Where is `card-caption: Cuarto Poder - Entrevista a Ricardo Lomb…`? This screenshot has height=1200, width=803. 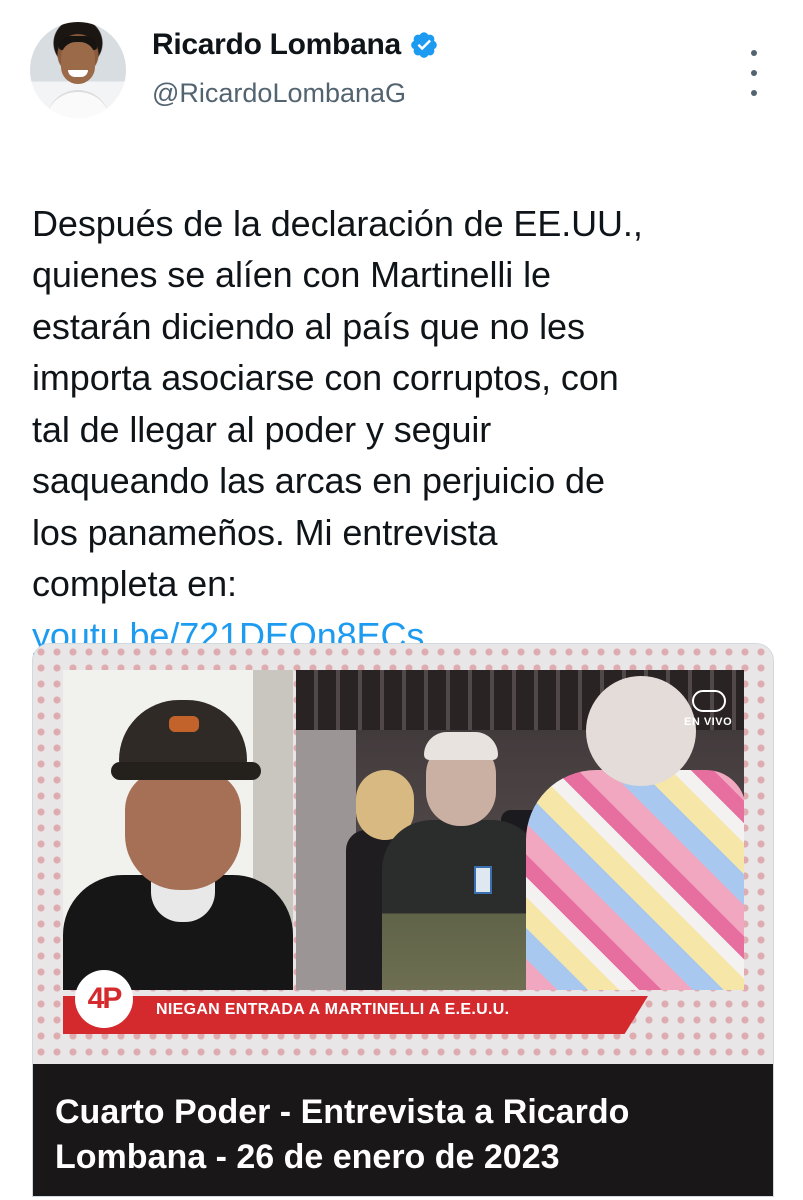
card-caption: Cuarto Poder - Entrevista a Ricardo Lomb… is located at coordinates (403, 1130).